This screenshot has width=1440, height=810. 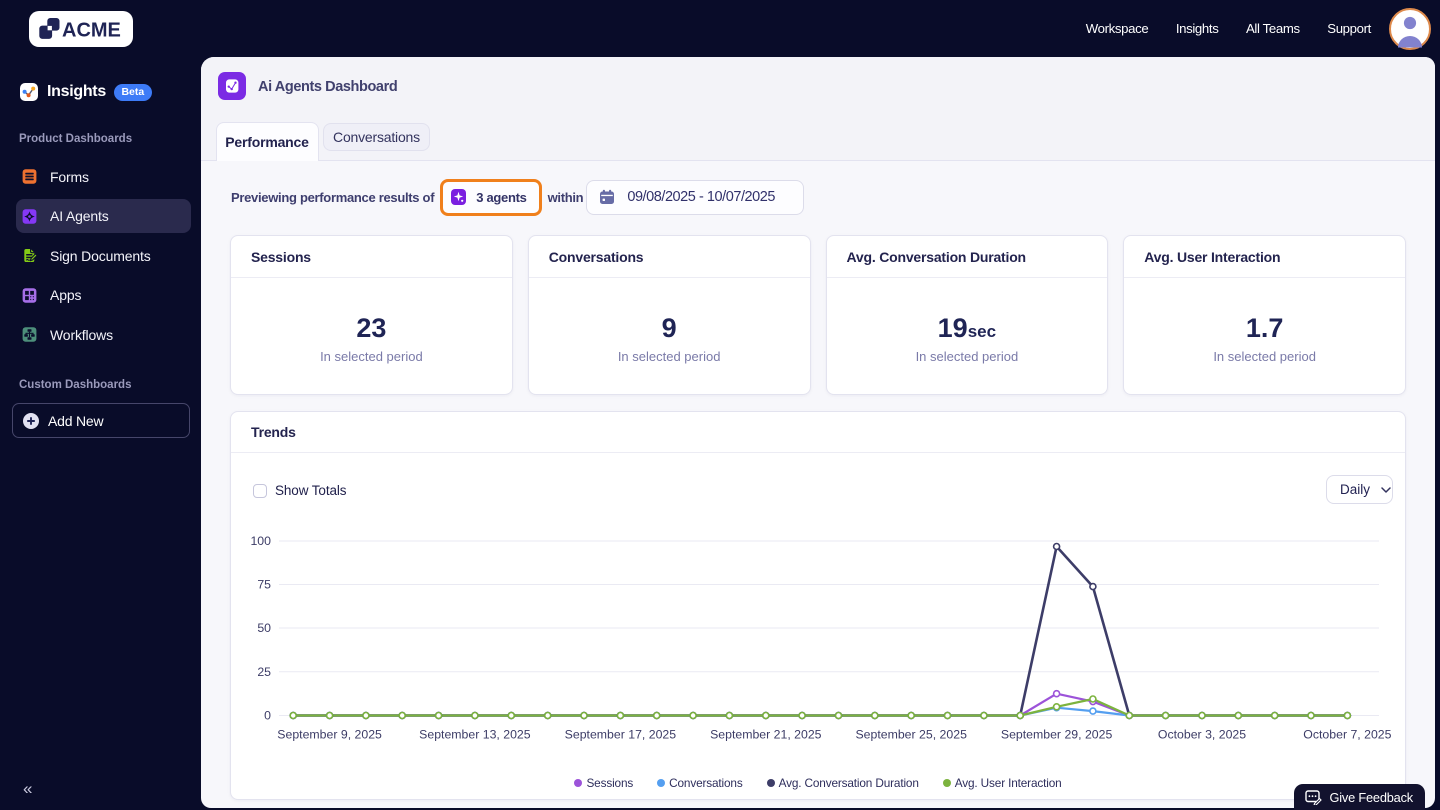 I want to click on svg-text: 100, so click(x=260, y=541).